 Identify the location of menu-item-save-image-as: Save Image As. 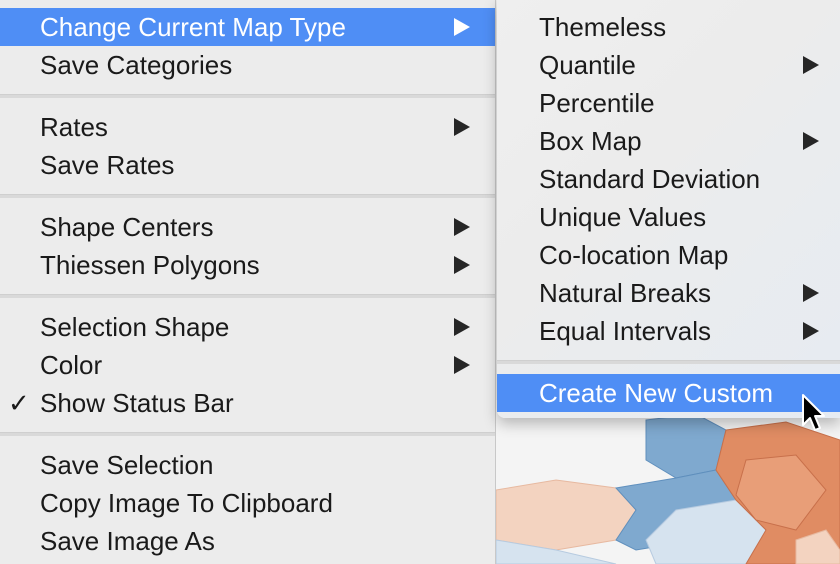
(247, 541).